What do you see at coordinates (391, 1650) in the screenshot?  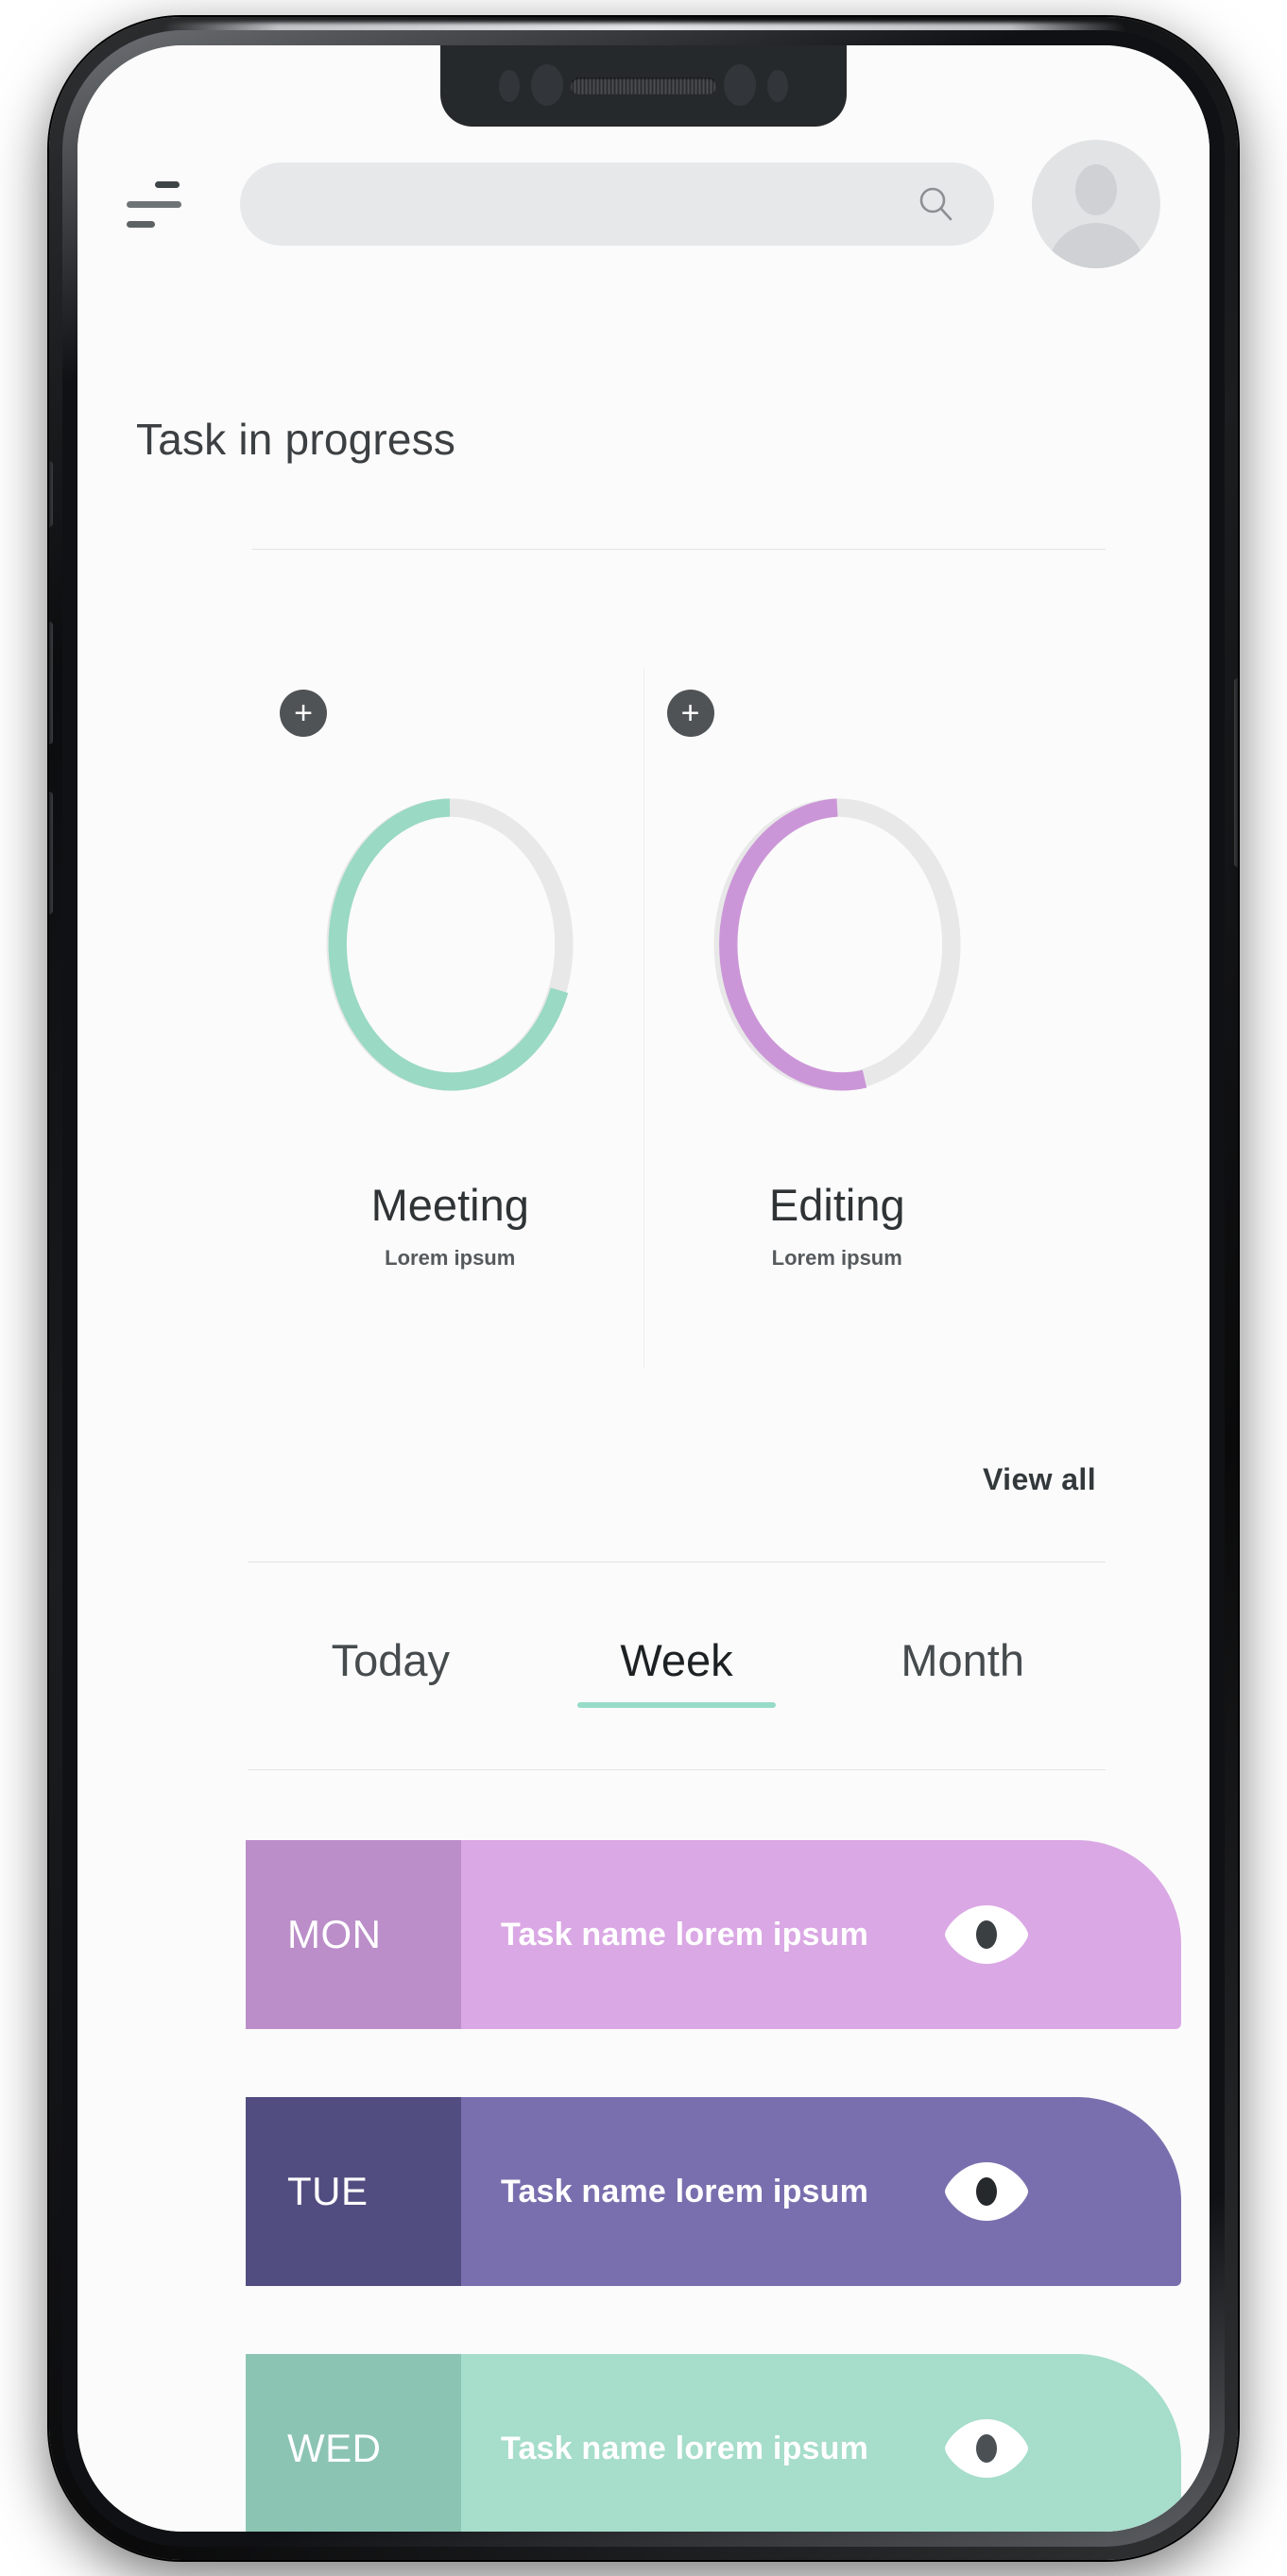 I see `tab-today: Today` at bounding box center [391, 1650].